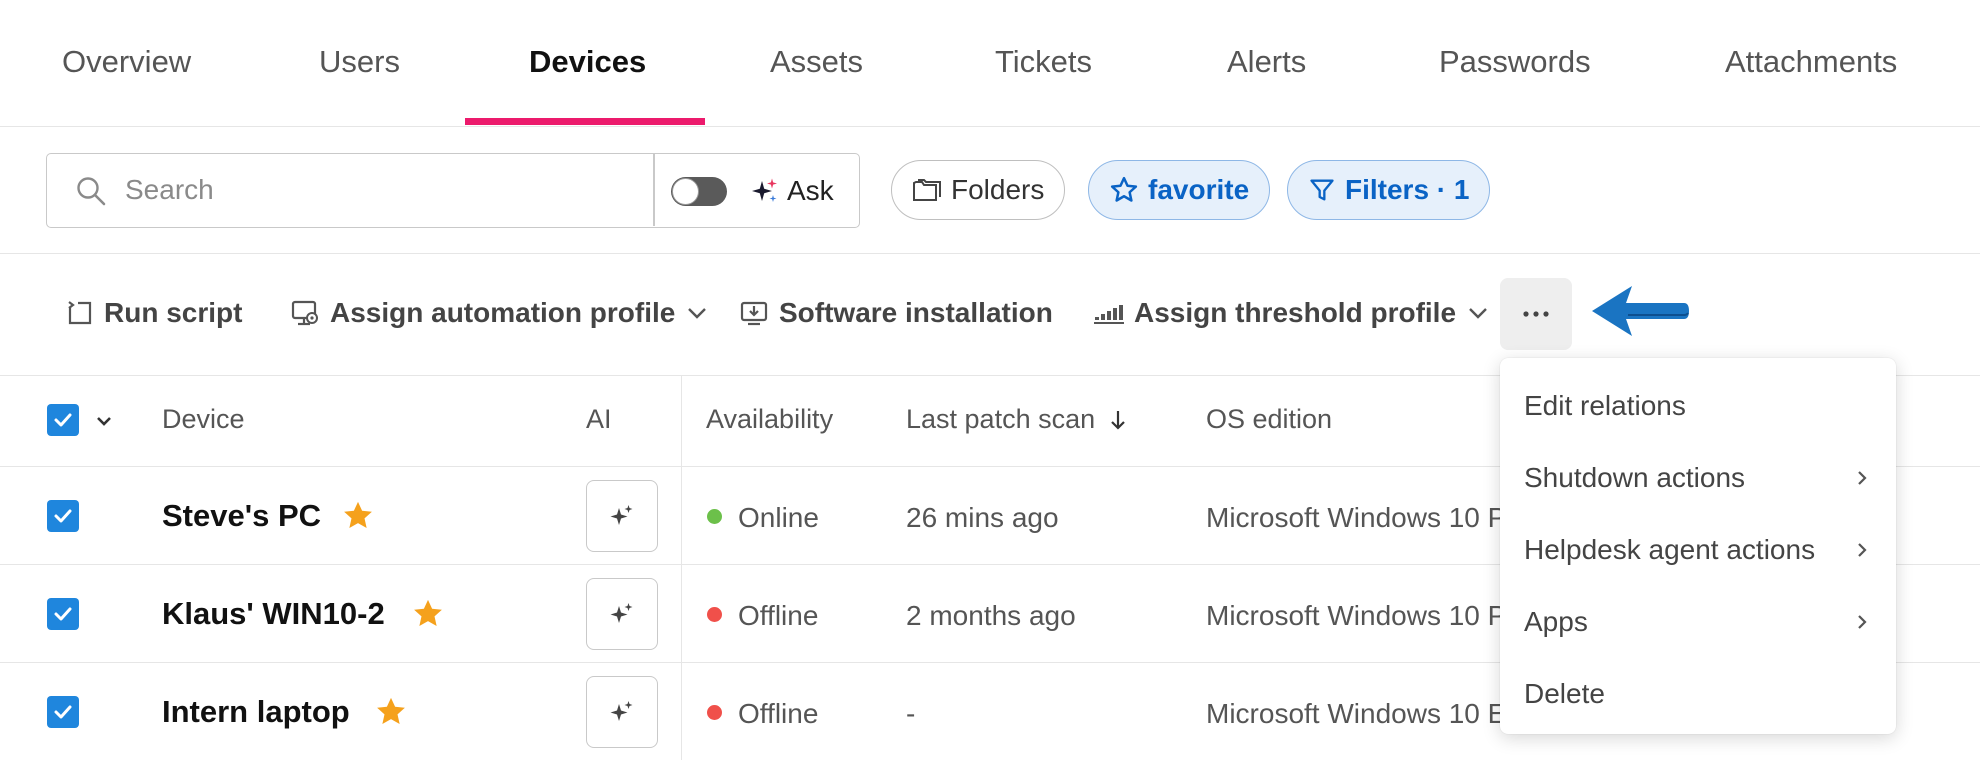 The image size is (1980, 760). Describe the element at coordinates (1811, 62) in the screenshot. I see `tab-attachments: Attachments` at that location.